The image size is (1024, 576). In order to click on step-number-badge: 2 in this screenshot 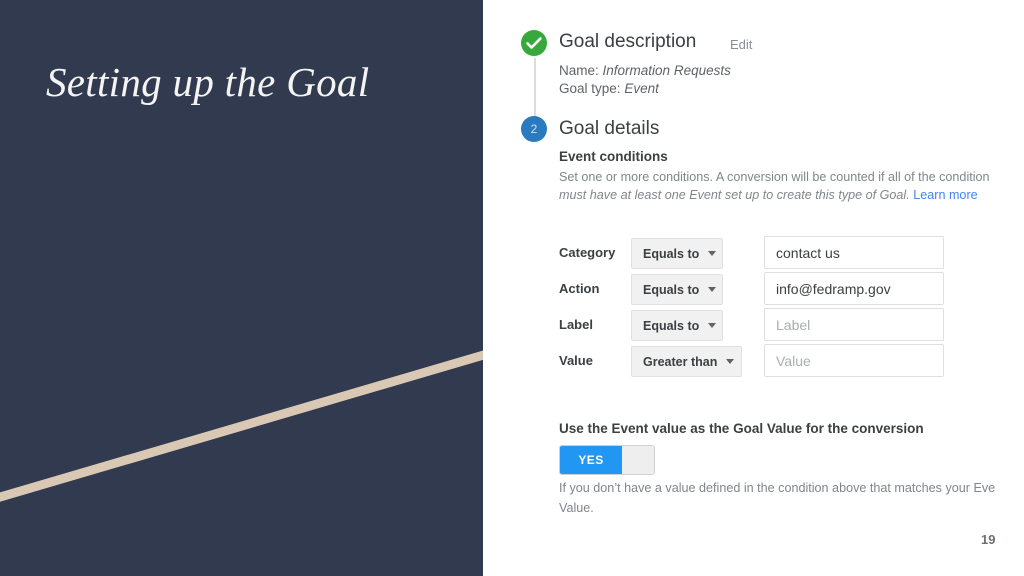, I will do `click(534, 129)`.